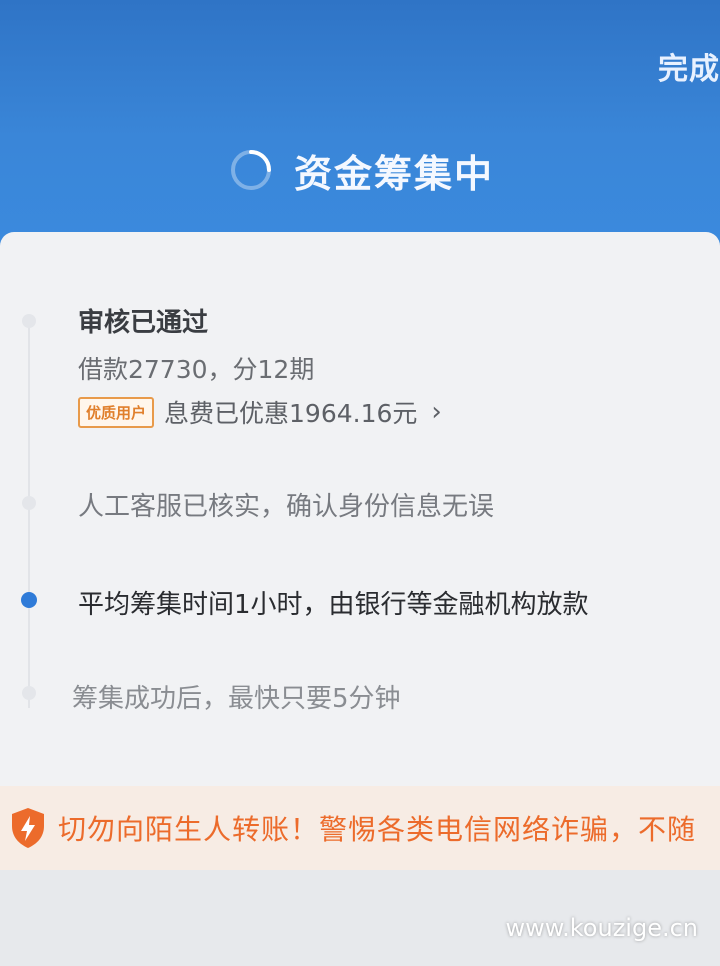  What do you see at coordinates (377, 829) in the screenshot?
I see `fraud-warning-text: 切勿向陌生人转账！警惕各类电信网络诈骗，不随` at bounding box center [377, 829].